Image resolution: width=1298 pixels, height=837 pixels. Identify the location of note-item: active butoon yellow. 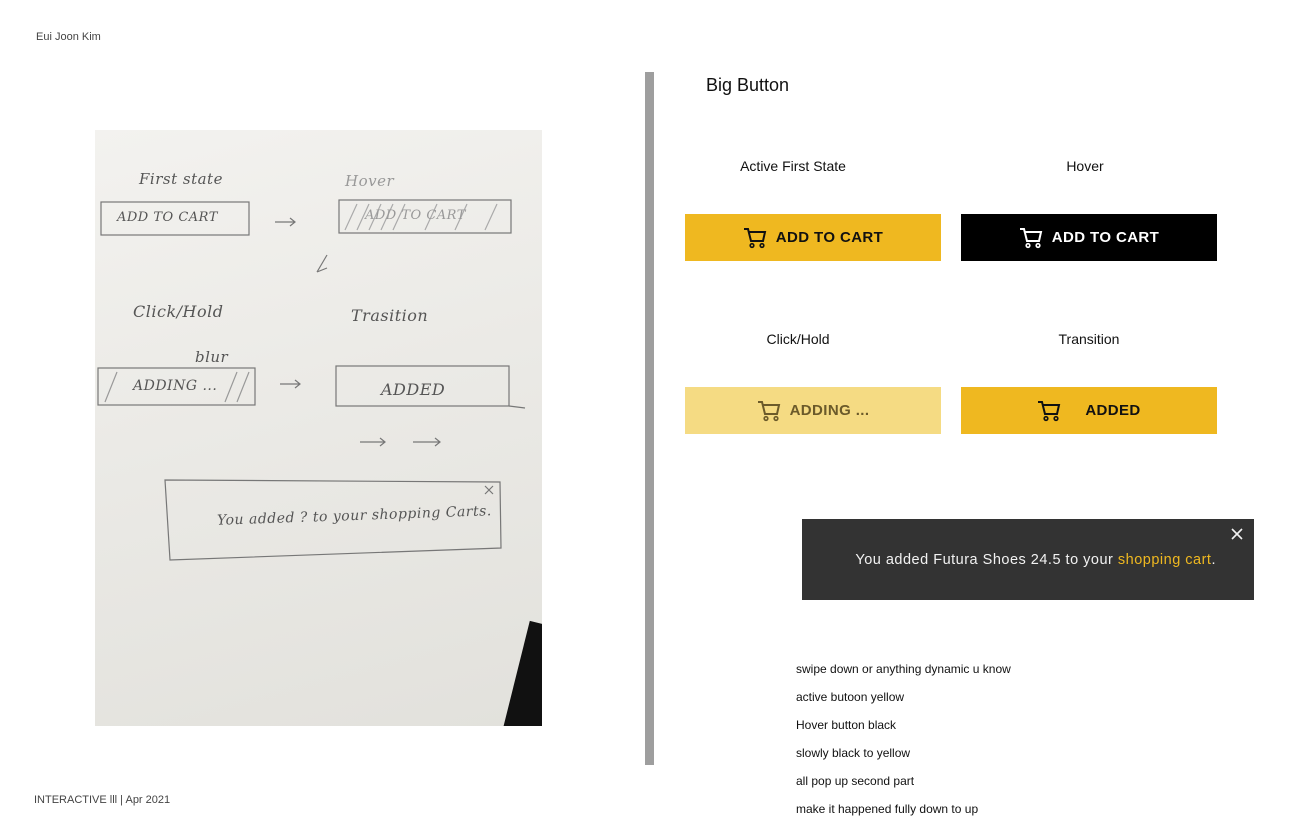
(850, 697).